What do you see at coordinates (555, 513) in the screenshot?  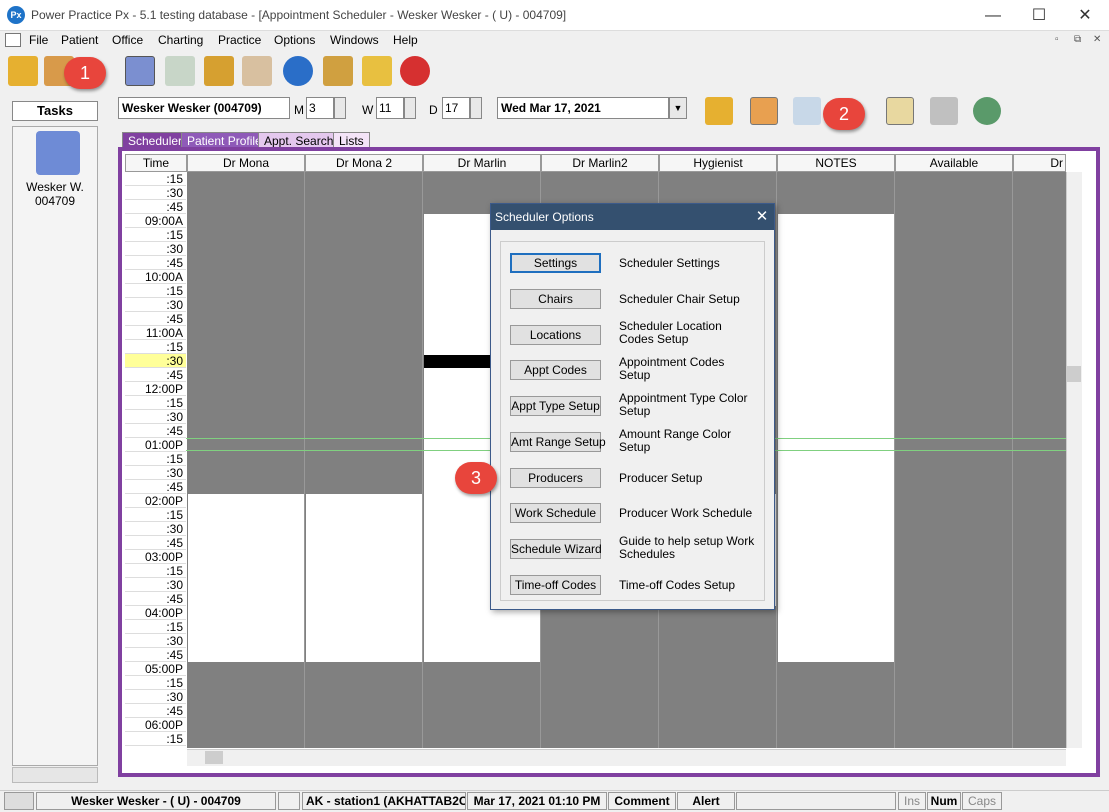 I see `work-schedule-button: Work Schedule` at bounding box center [555, 513].